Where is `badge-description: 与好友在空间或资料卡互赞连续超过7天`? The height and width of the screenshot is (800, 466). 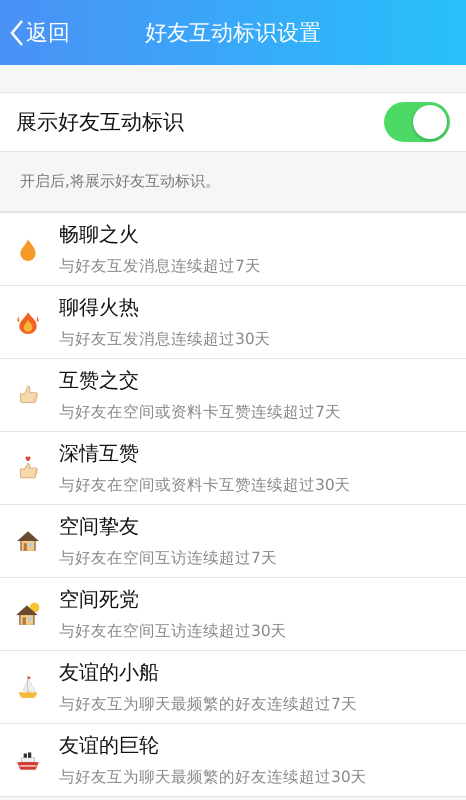 badge-description: 与好友在空间或资料卡互赞连续超过7天 is located at coordinates (200, 412).